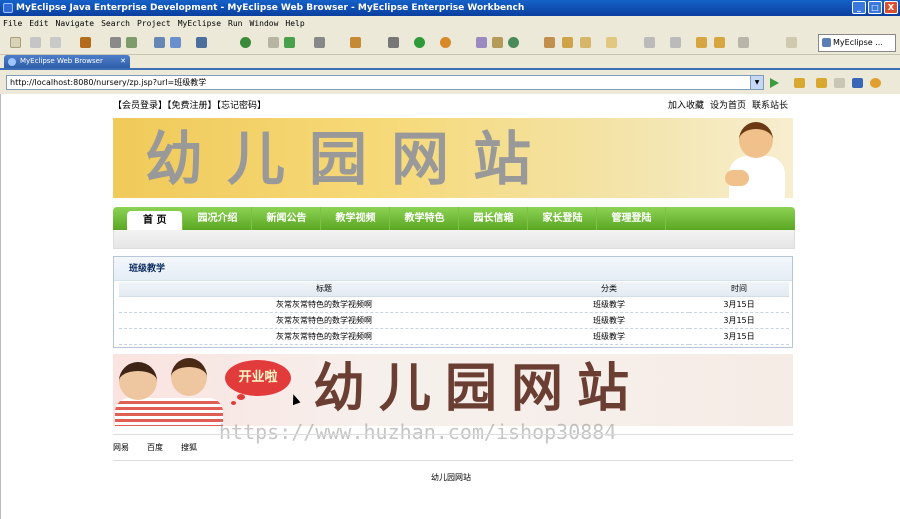 Image resolution: width=900 pixels, height=519 pixels. I want to click on edit-icon, so click(585, 42).